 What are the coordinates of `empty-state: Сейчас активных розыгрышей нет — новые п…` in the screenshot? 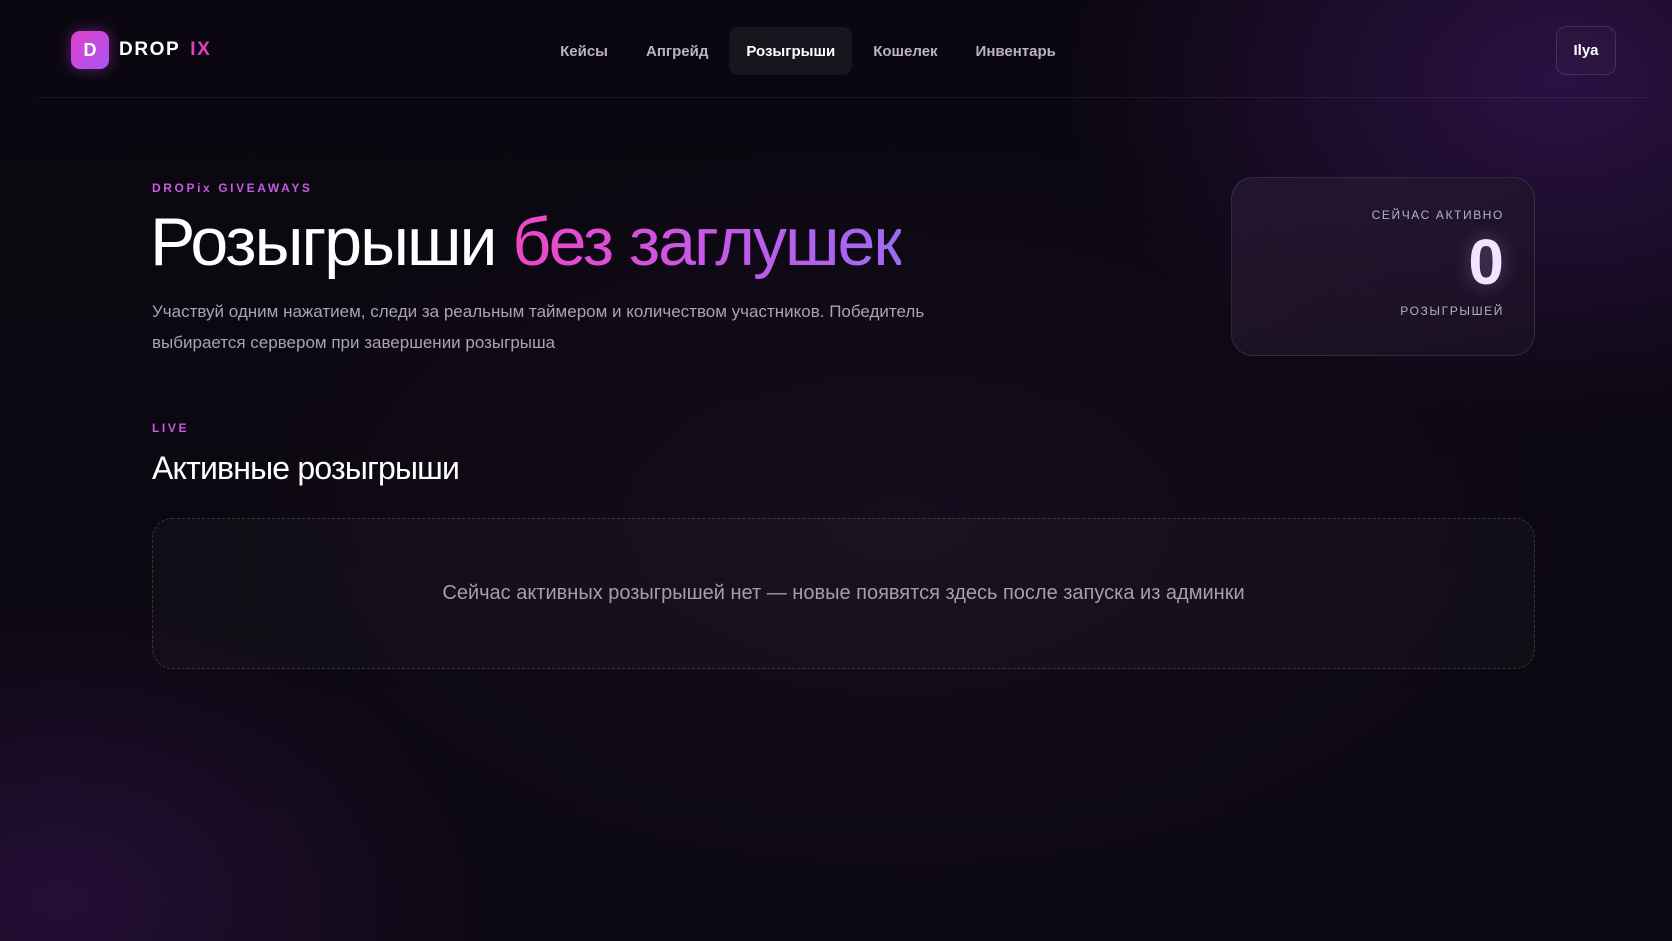 It's located at (843, 593).